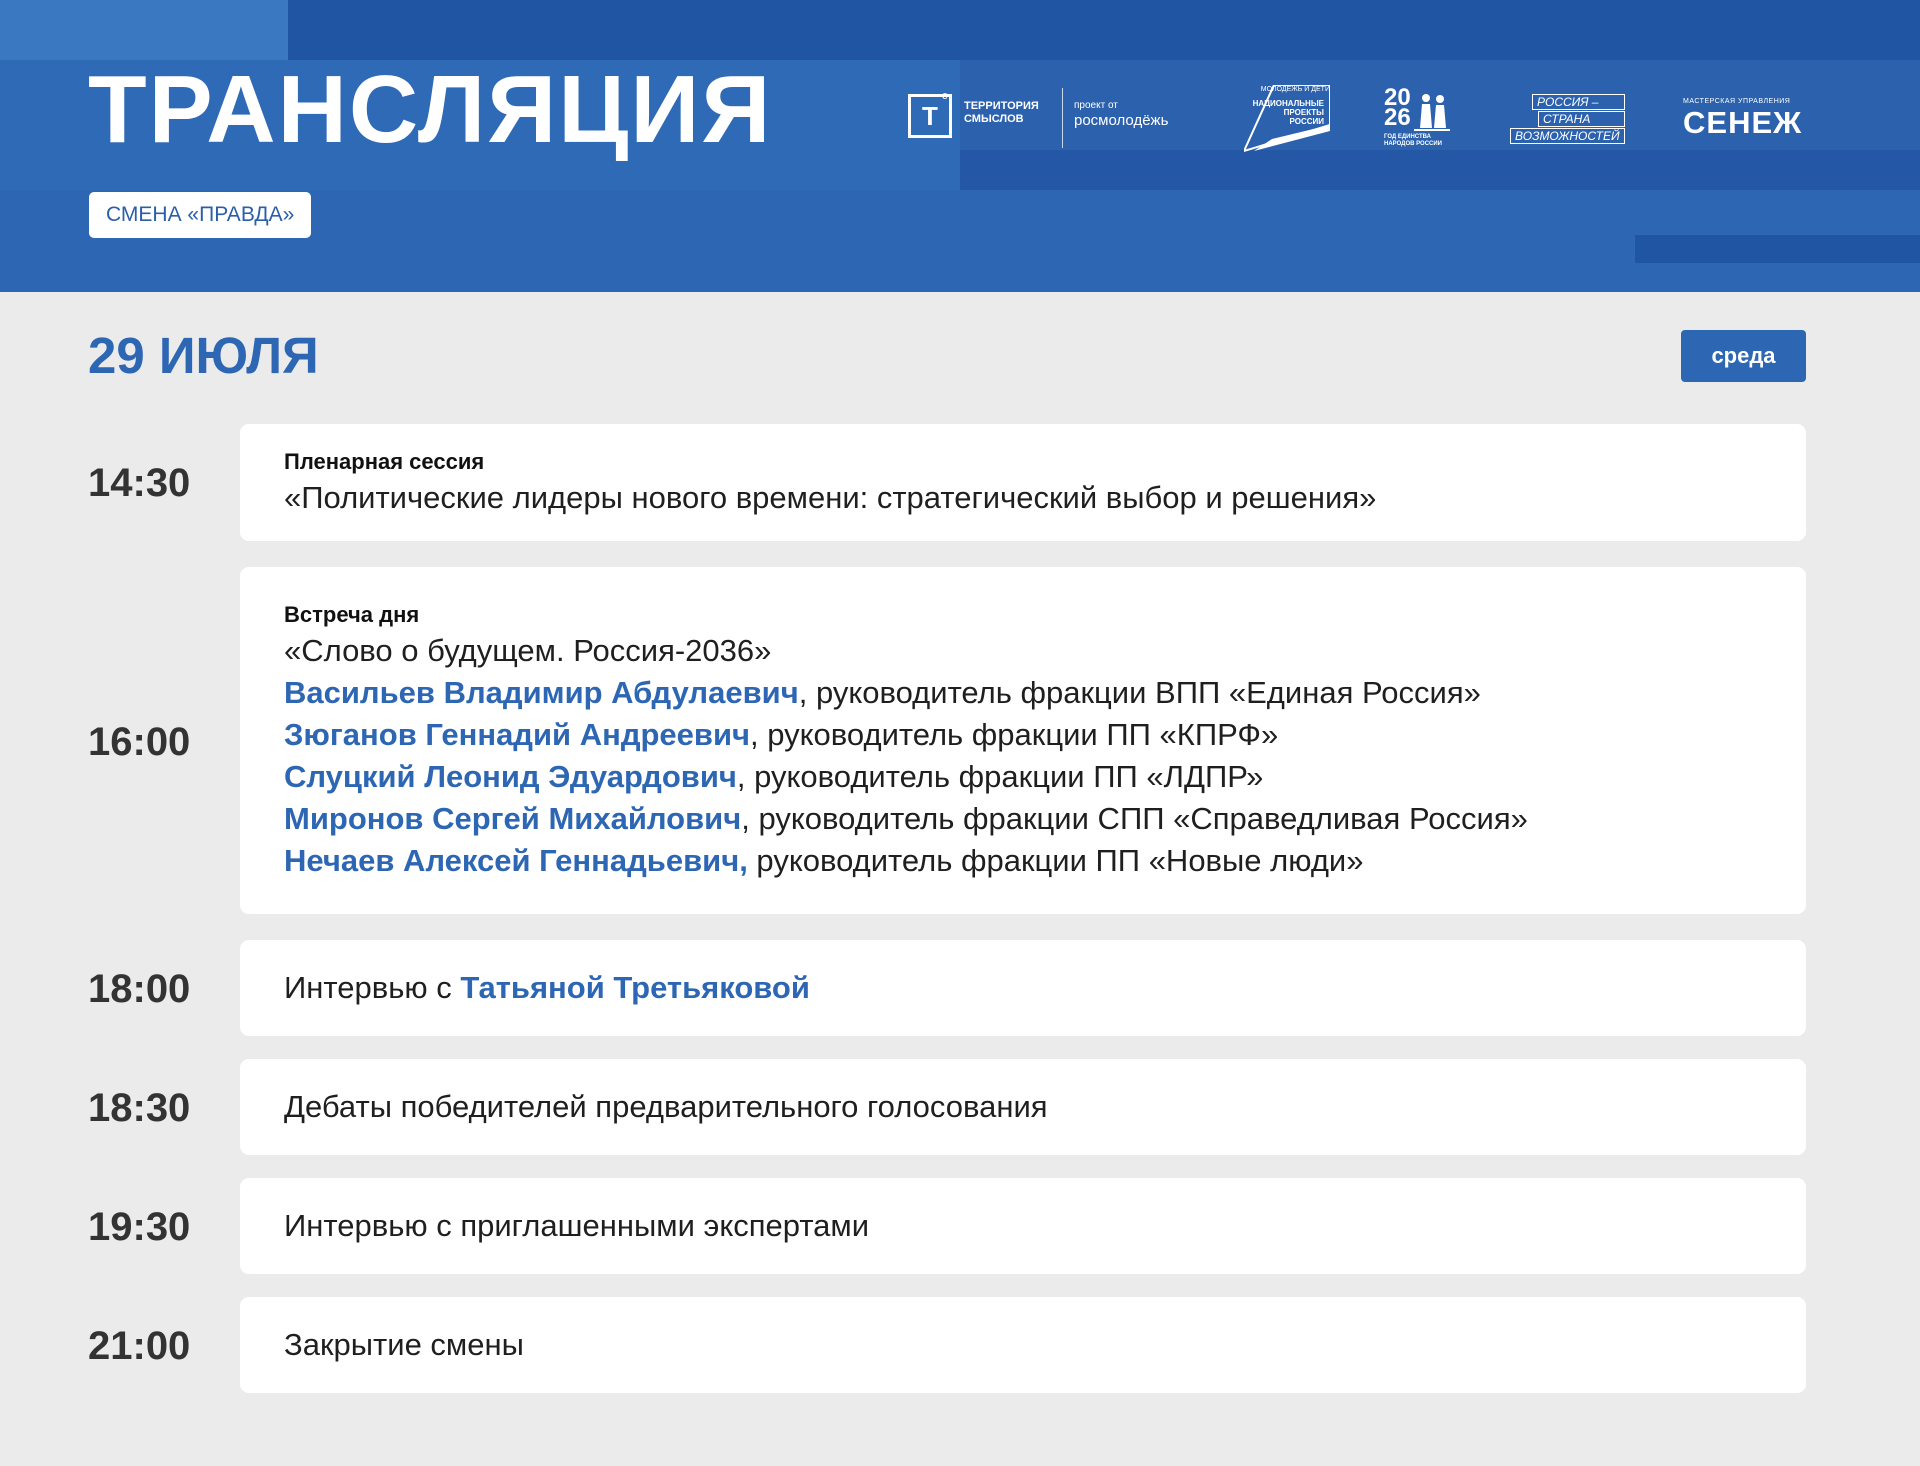 The height and width of the screenshot is (1466, 1920). Describe the element at coordinates (139, 483) in the screenshot. I see `event-time: 14:30` at that location.